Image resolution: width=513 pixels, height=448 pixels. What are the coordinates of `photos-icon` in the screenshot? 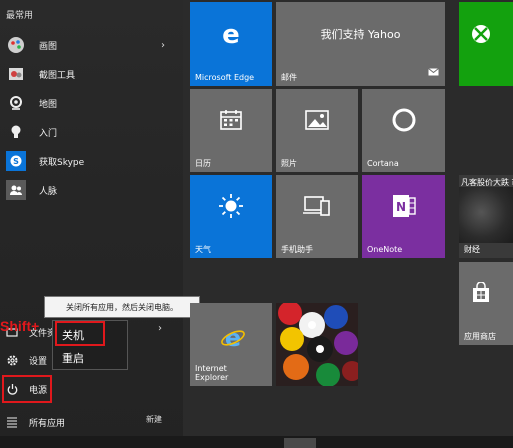 It's located at (317, 122).